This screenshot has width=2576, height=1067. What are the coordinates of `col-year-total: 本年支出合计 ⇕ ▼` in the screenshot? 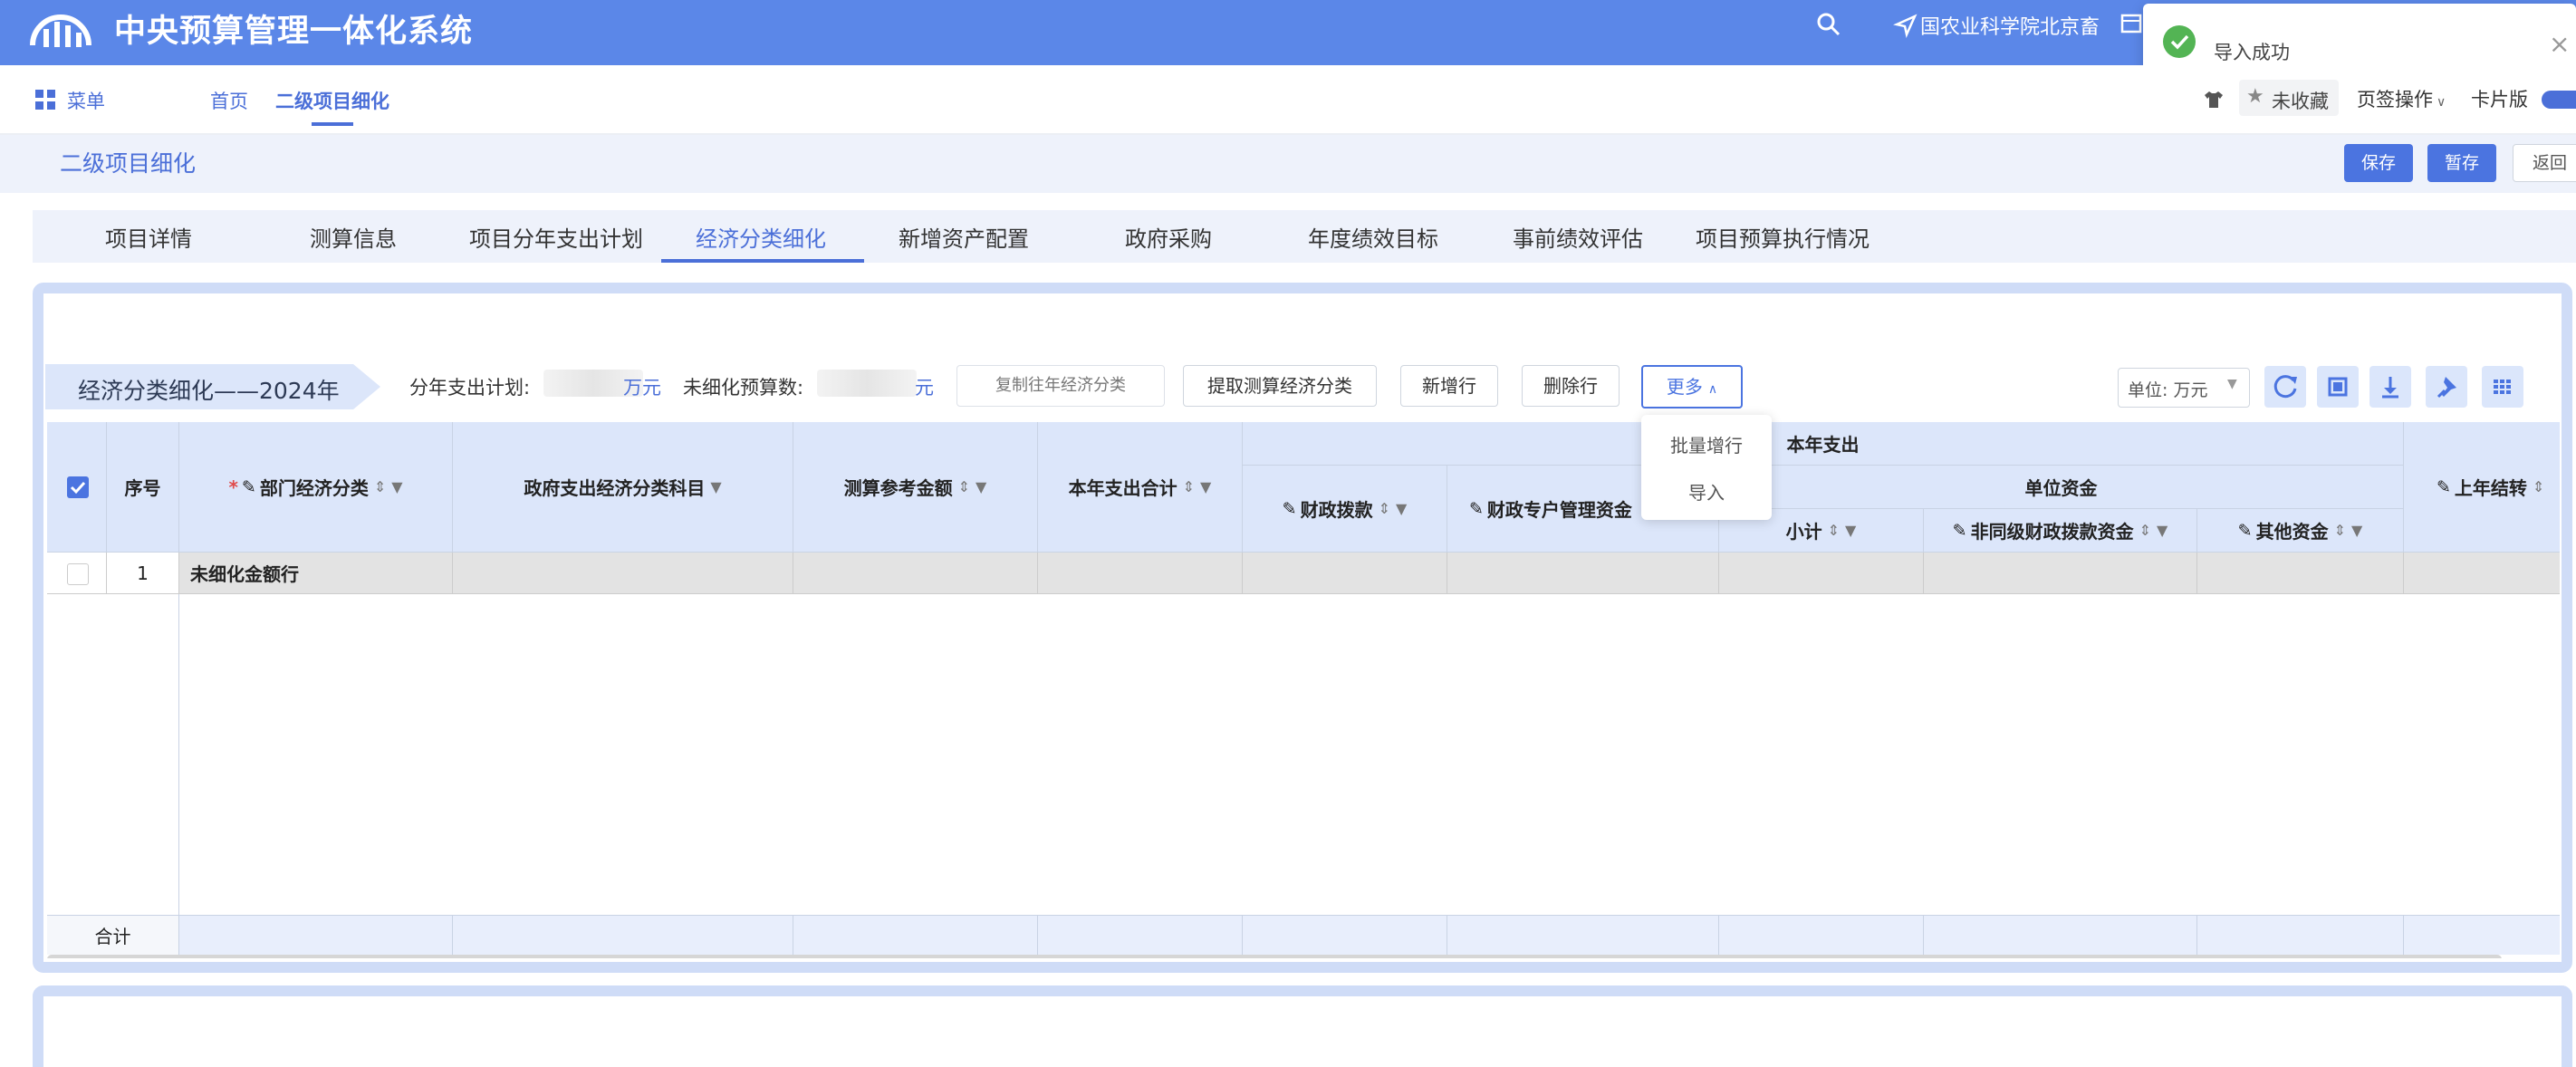 It's located at (1140, 487).